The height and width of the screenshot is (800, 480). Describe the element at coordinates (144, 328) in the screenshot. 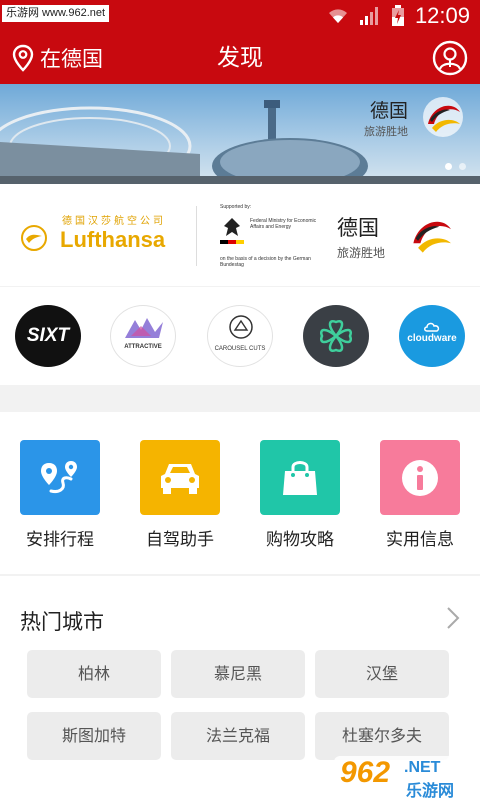

I see `attractive-emblem-icon` at that location.